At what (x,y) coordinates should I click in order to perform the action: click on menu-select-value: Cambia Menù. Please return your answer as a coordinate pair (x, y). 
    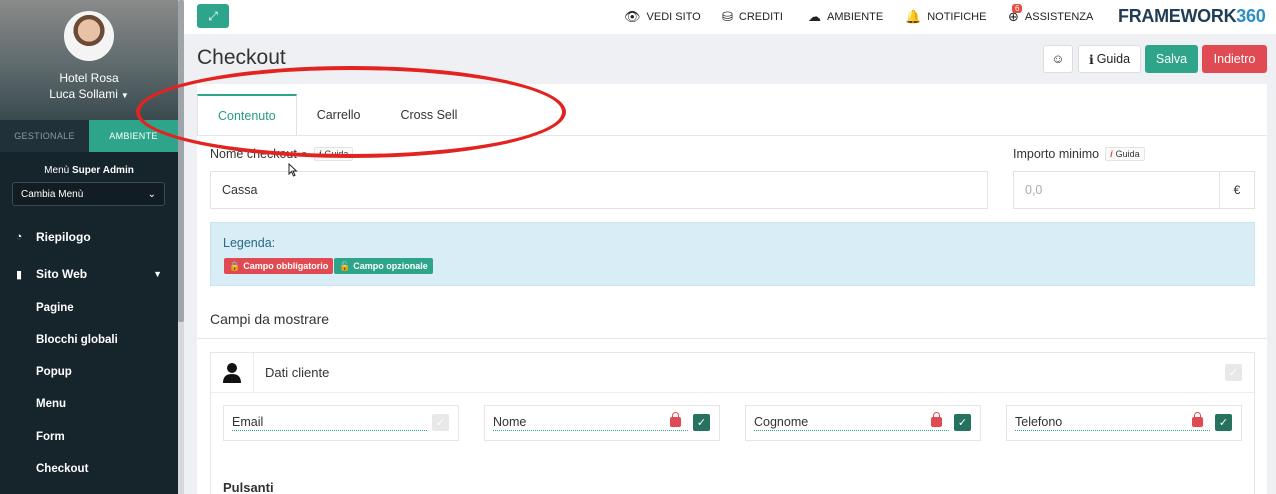
    Looking at the image, I should click on (52, 194).